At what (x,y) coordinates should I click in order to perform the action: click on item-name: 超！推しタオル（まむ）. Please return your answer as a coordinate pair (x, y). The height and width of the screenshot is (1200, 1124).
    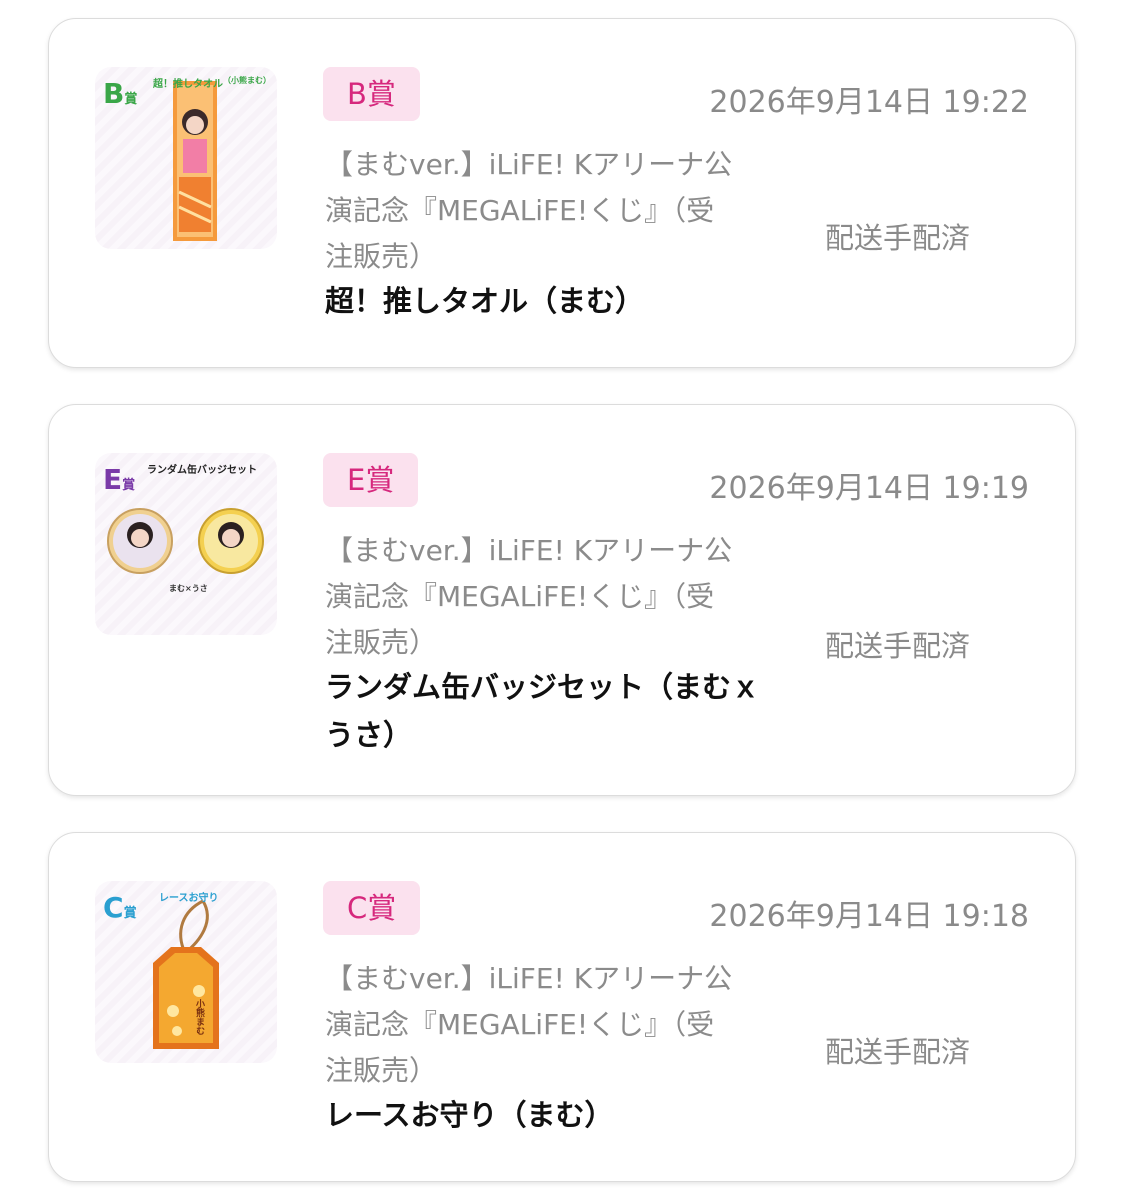
    Looking at the image, I should click on (485, 301).